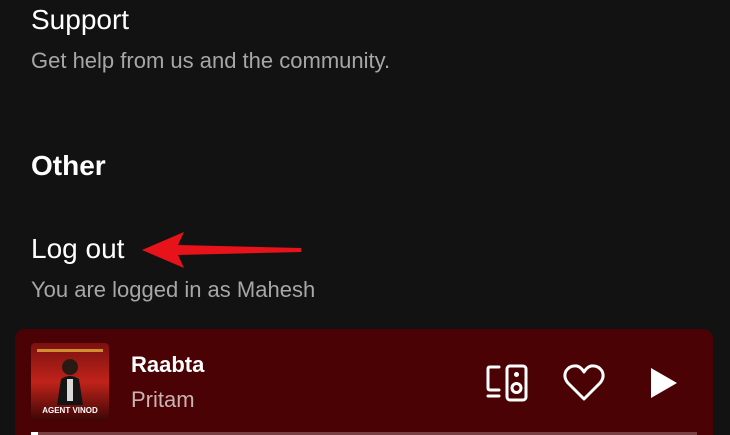 The height and width of the screenshot is (435, 730). What do you see at coordinates (68, 165) in the screenshot?
I see `section-heading-other: Other` at bounding box center [68, 165].